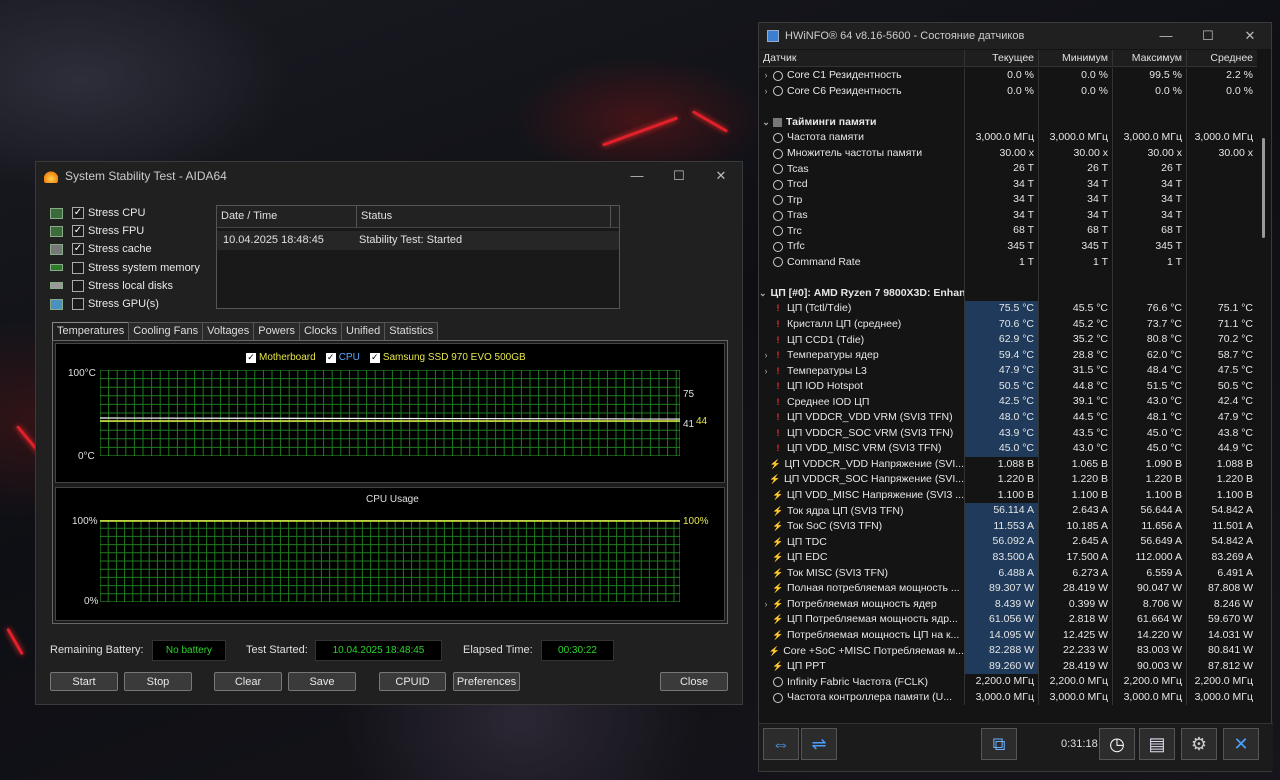  I want to click on close-x-icon: ✕, so click(1241, 744).